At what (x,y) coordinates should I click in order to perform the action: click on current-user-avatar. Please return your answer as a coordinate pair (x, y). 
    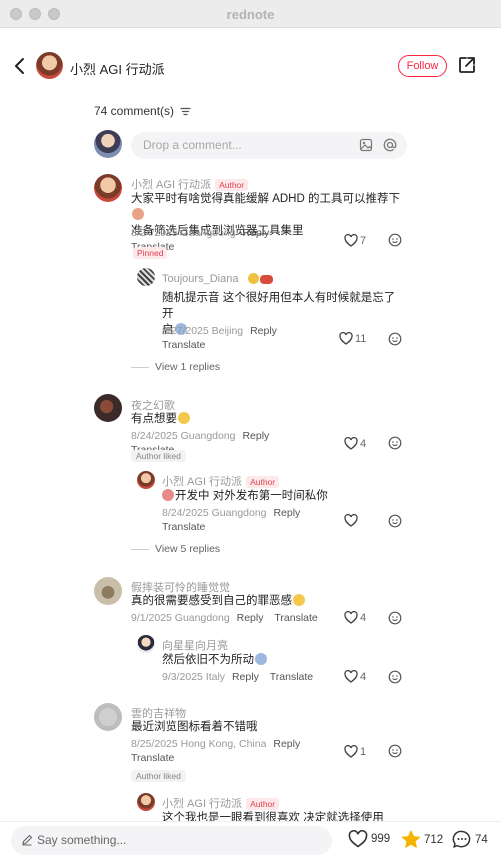
    Looking at the image, I should click on (108, 144).